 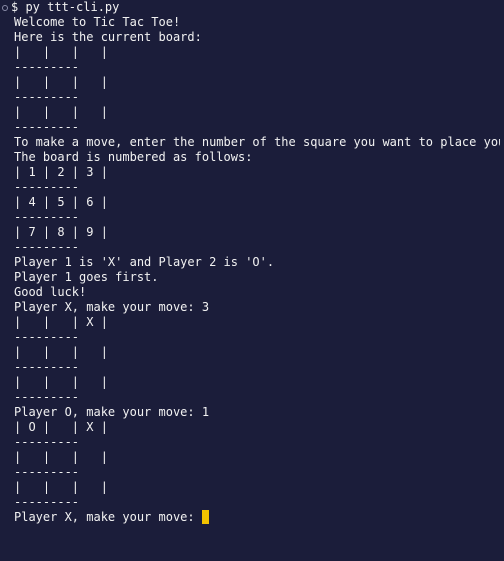 What do you see at coordinates (108, 517) in the screenshot?
I see `input-prompt-text: Player X, make your move:` at bounding box center [108, 517].